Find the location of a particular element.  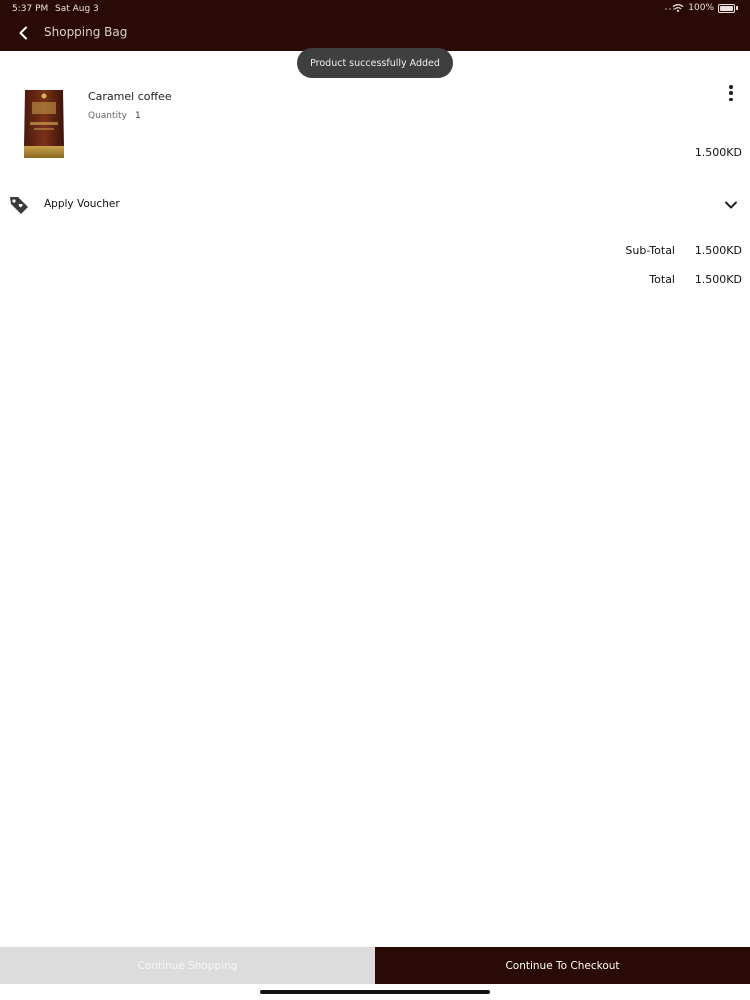

battery-percent: 100% is located at coordinates (701, 8).